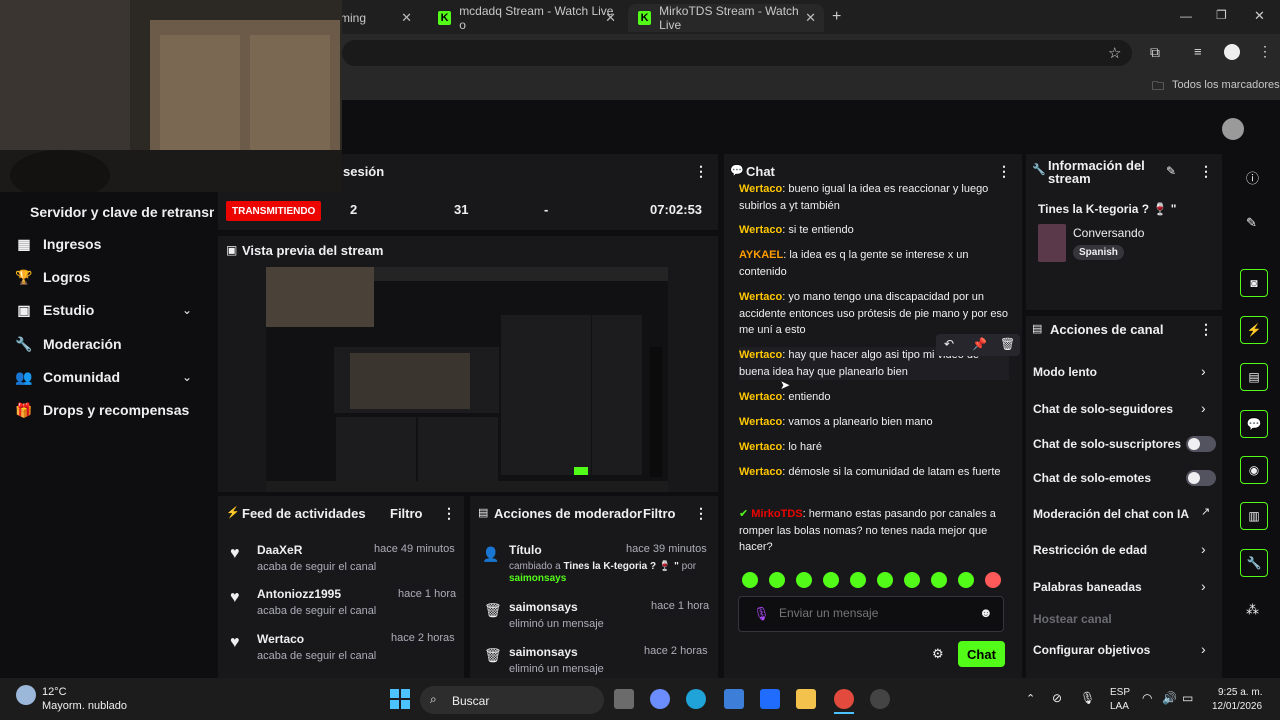 This screenshot has width=1280, height=720. I want to click on gear-icon: ⚙, so click(938, 654).